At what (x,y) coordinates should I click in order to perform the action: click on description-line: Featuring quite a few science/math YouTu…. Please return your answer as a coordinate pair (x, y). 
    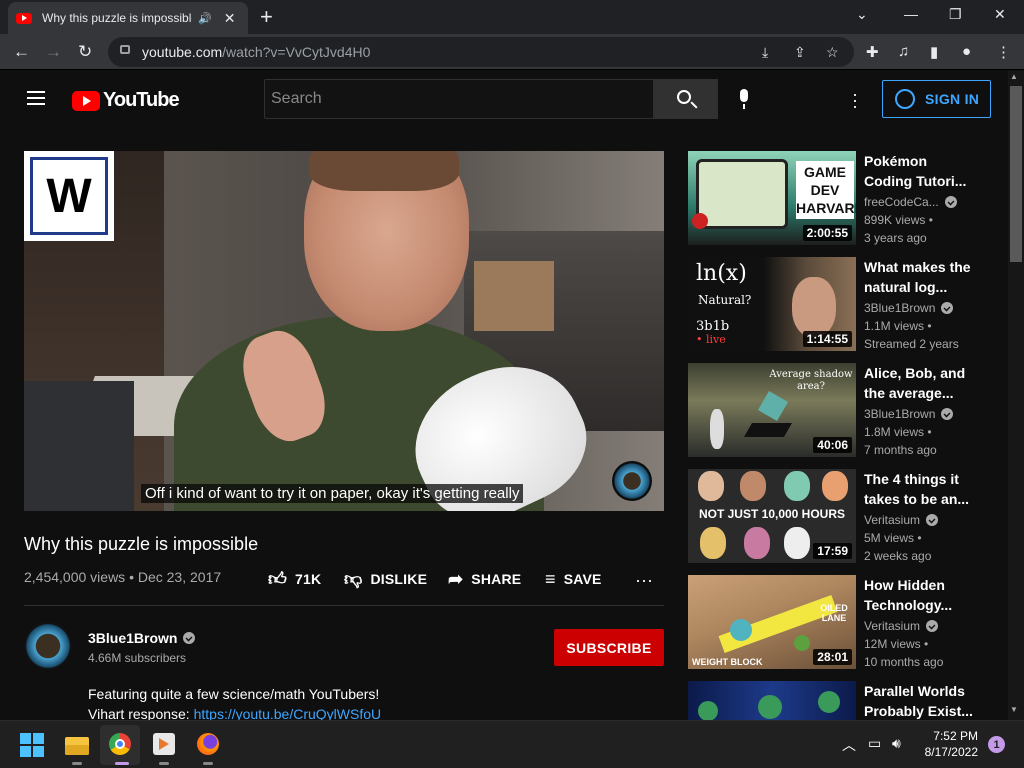
    Looking at the image, I should click on (234, 694).